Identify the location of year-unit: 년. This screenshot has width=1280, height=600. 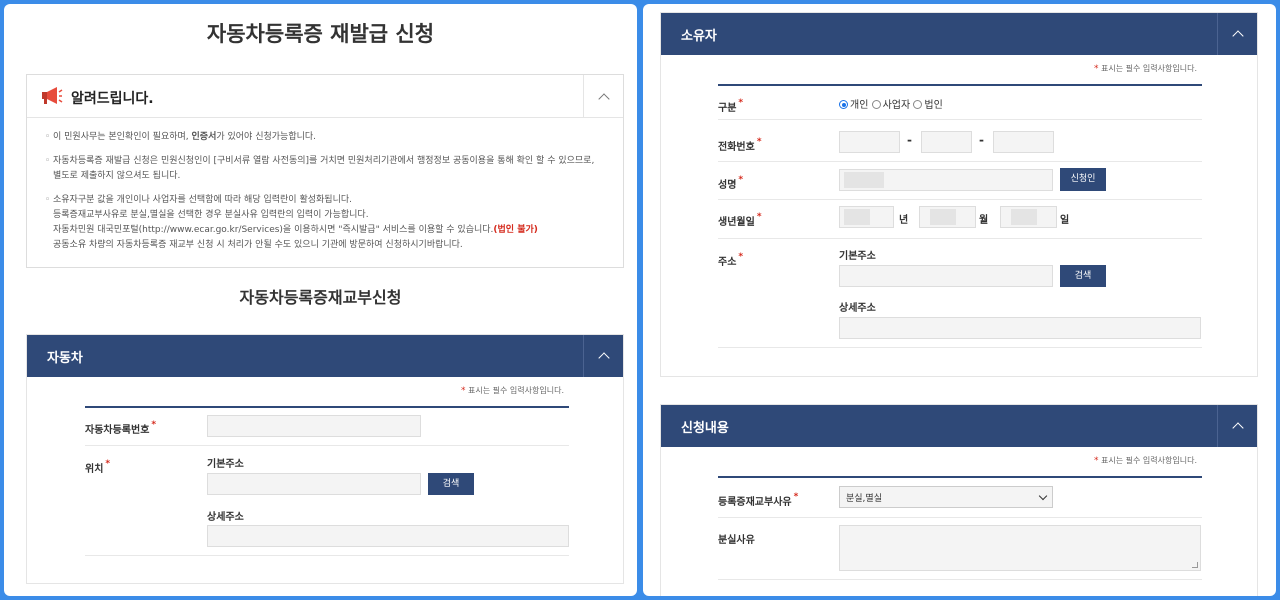
(904, 220).